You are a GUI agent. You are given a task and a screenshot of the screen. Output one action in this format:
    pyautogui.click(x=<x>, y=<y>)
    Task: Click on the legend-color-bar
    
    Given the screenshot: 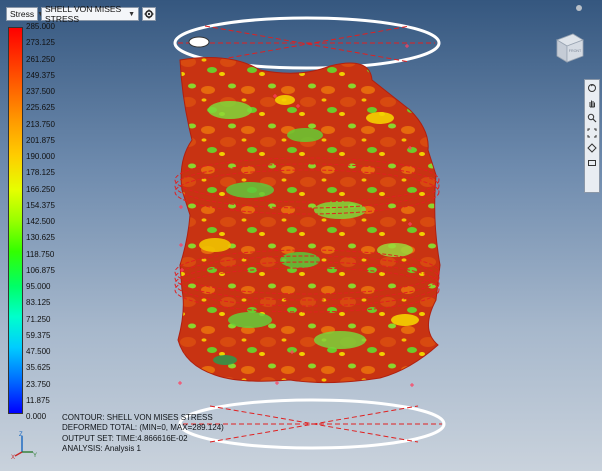 What is the action you would take?
    pyautogui.click(x=15, y=220)
    